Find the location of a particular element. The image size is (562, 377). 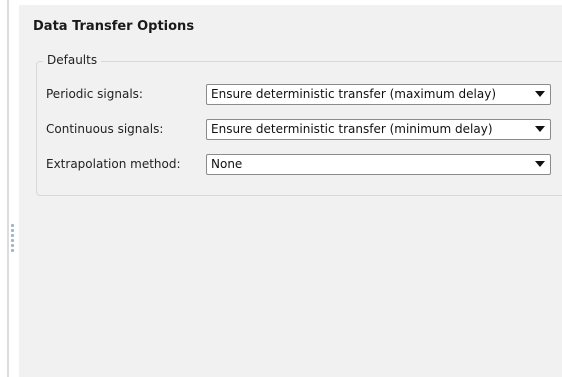

periodic-signals-label: Periodic signals: is located at coordinates (94, 94).